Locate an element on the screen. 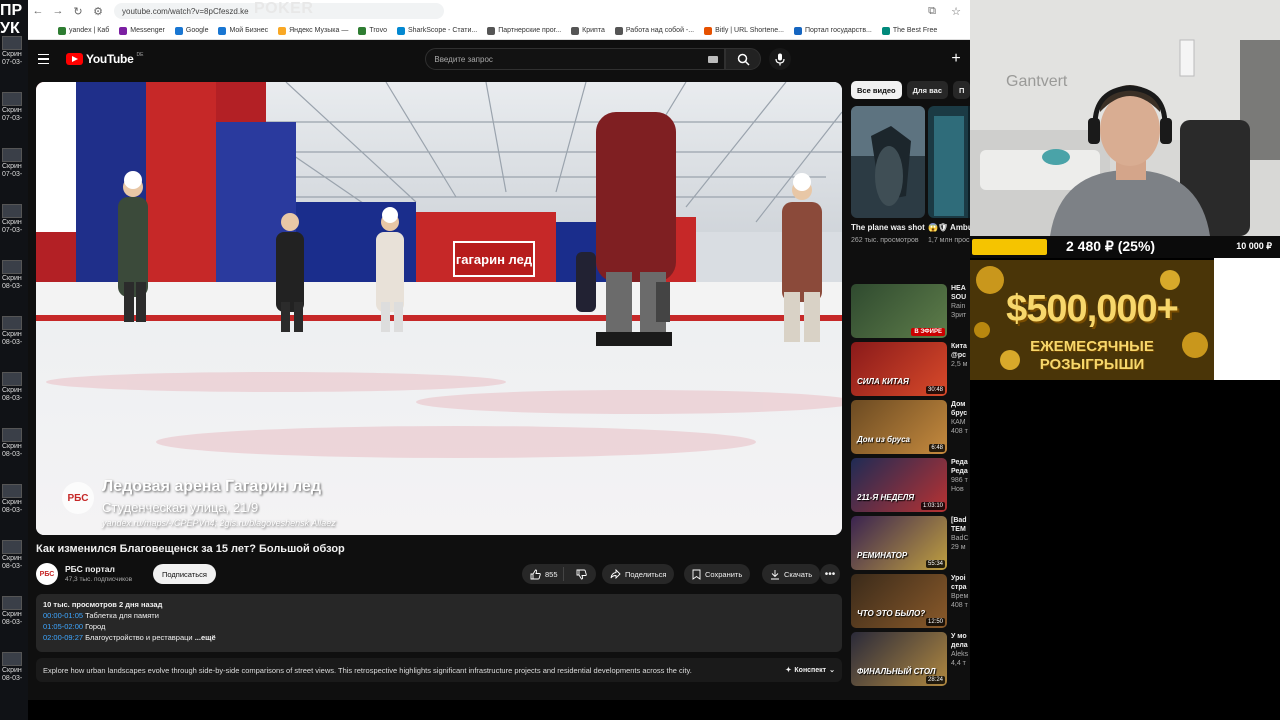  recommendation-thumbnail: 211-Я НЕДЕЛЯ 1:03:10 is located at coordinates (899, 485).